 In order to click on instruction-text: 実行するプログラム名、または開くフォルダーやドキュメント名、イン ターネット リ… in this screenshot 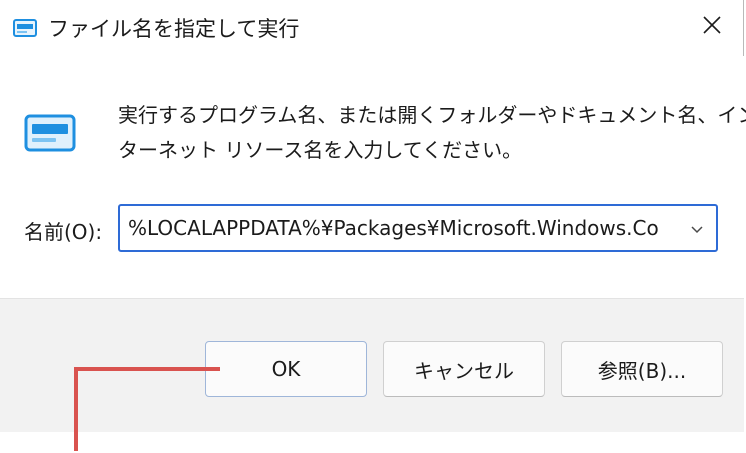, I will do `click(432, 133)`.